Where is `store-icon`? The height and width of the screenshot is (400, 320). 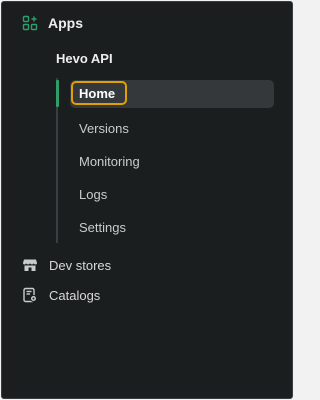 store-icon is located at coordinates (30, 265).